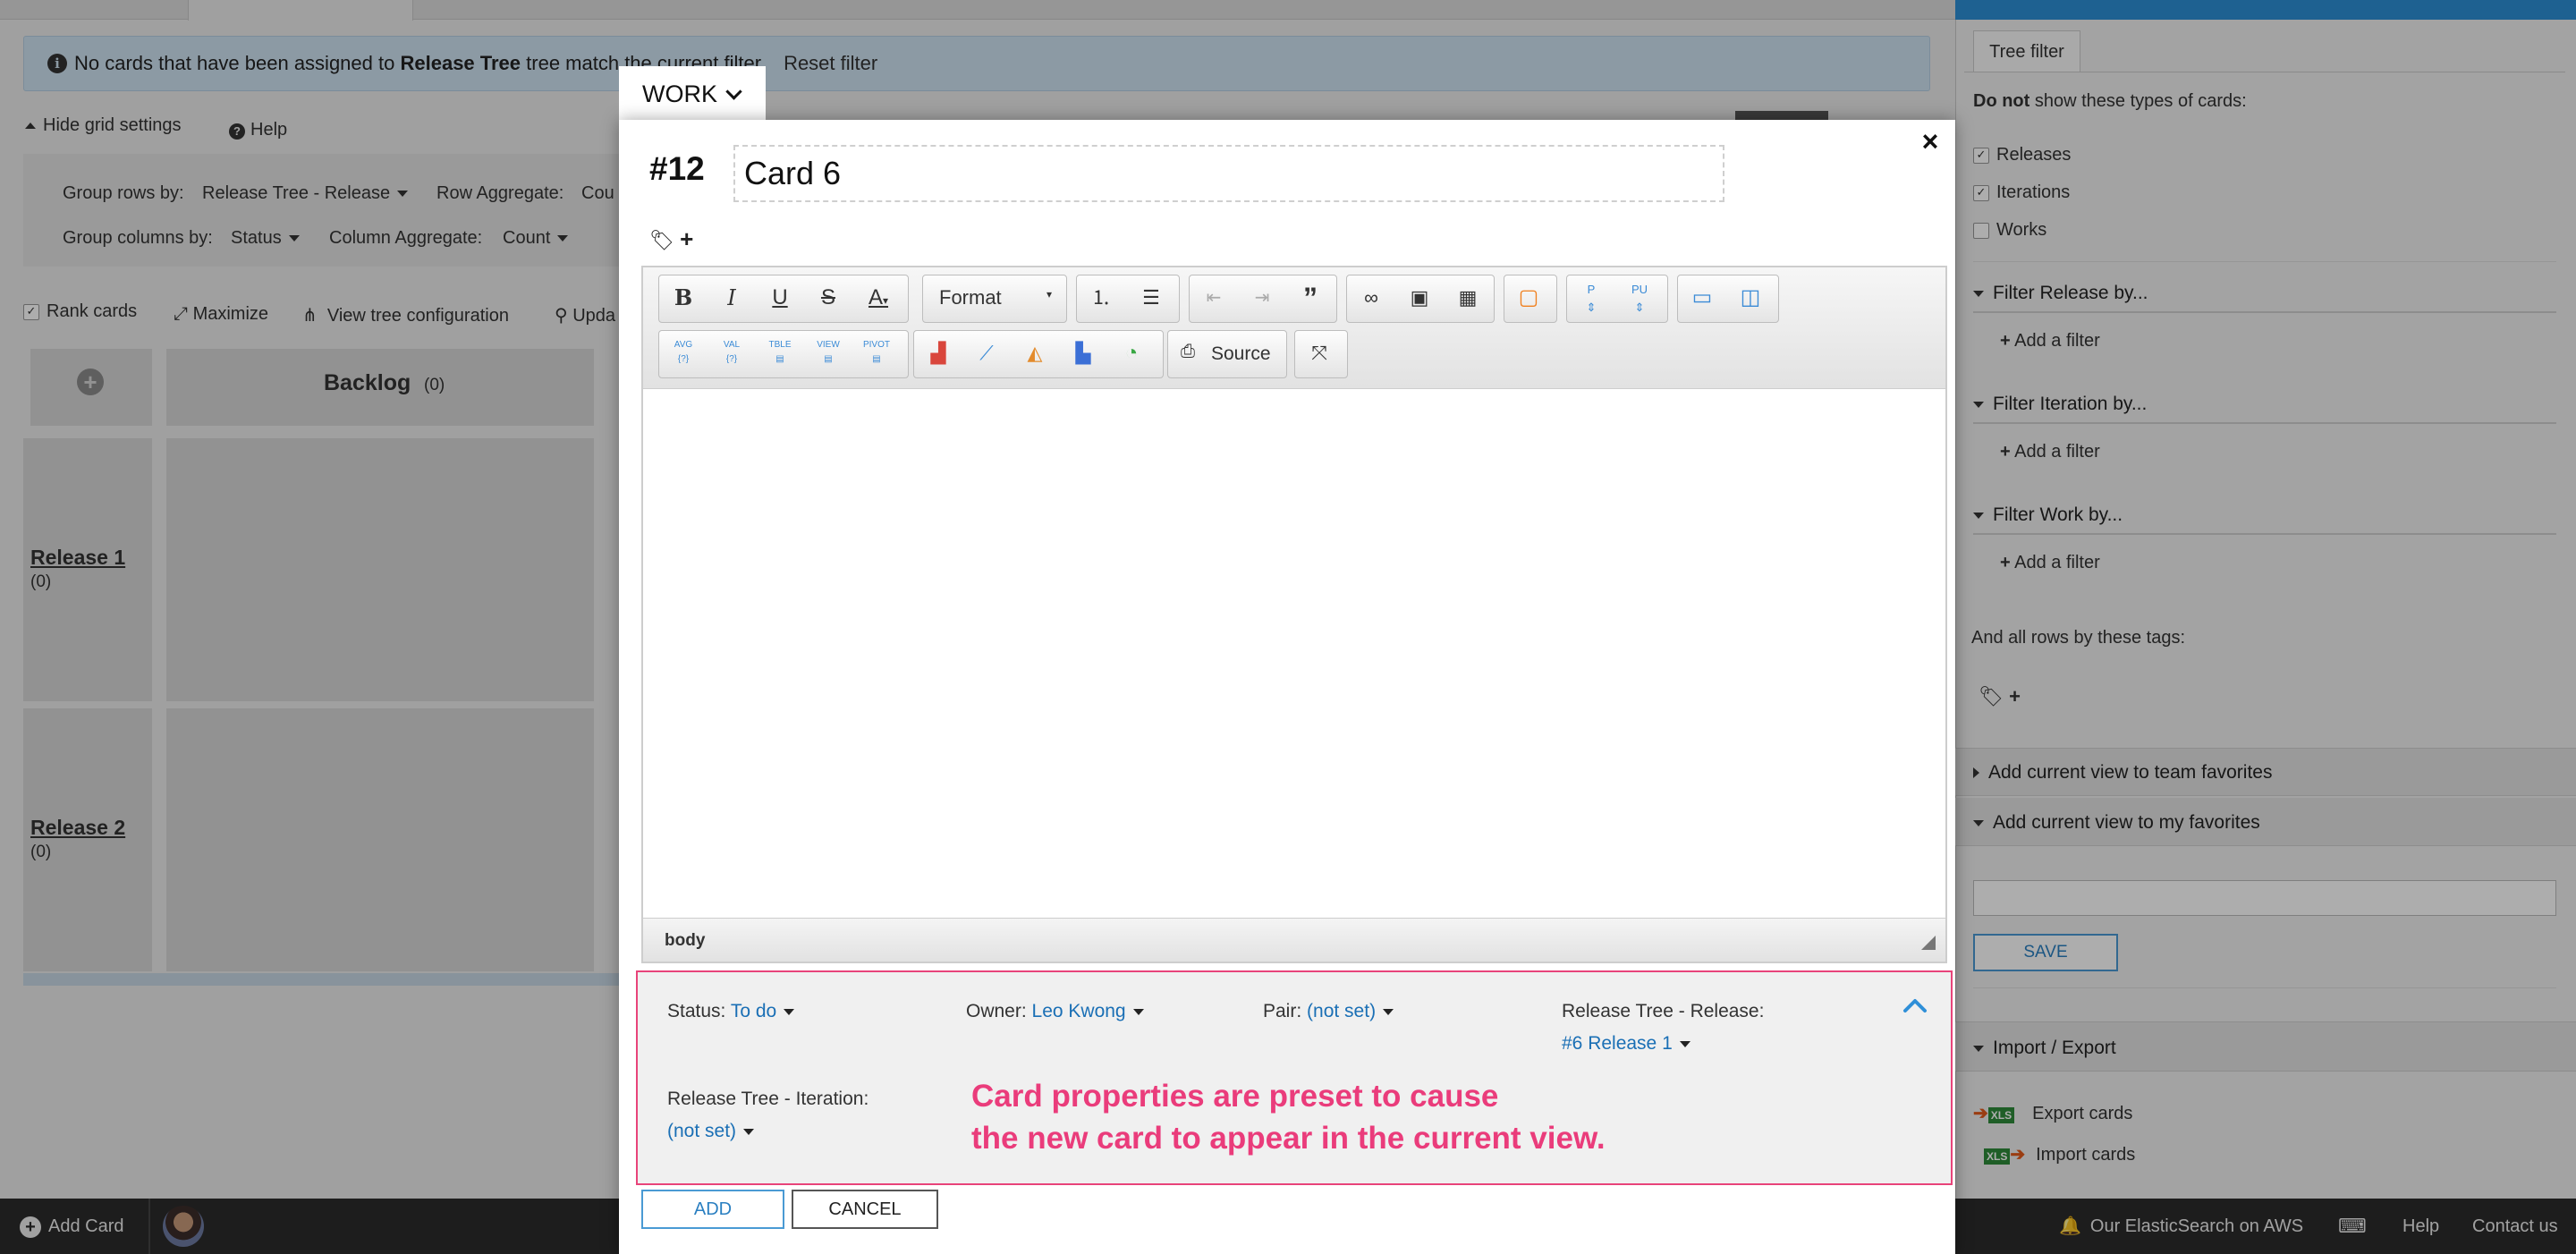 Image resolution: width=2576 pixels, height=1254 pixels. I want to click on bold-button: B, so click(683, 297).